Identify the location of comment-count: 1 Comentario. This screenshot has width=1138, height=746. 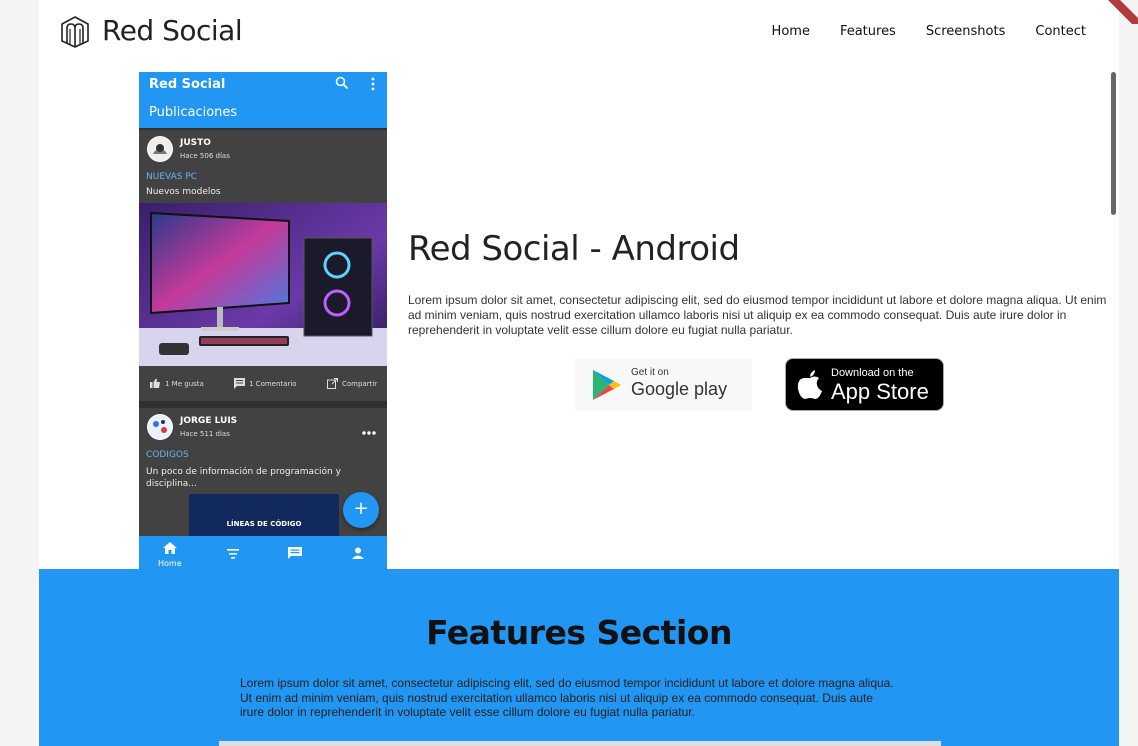
(273, 384).